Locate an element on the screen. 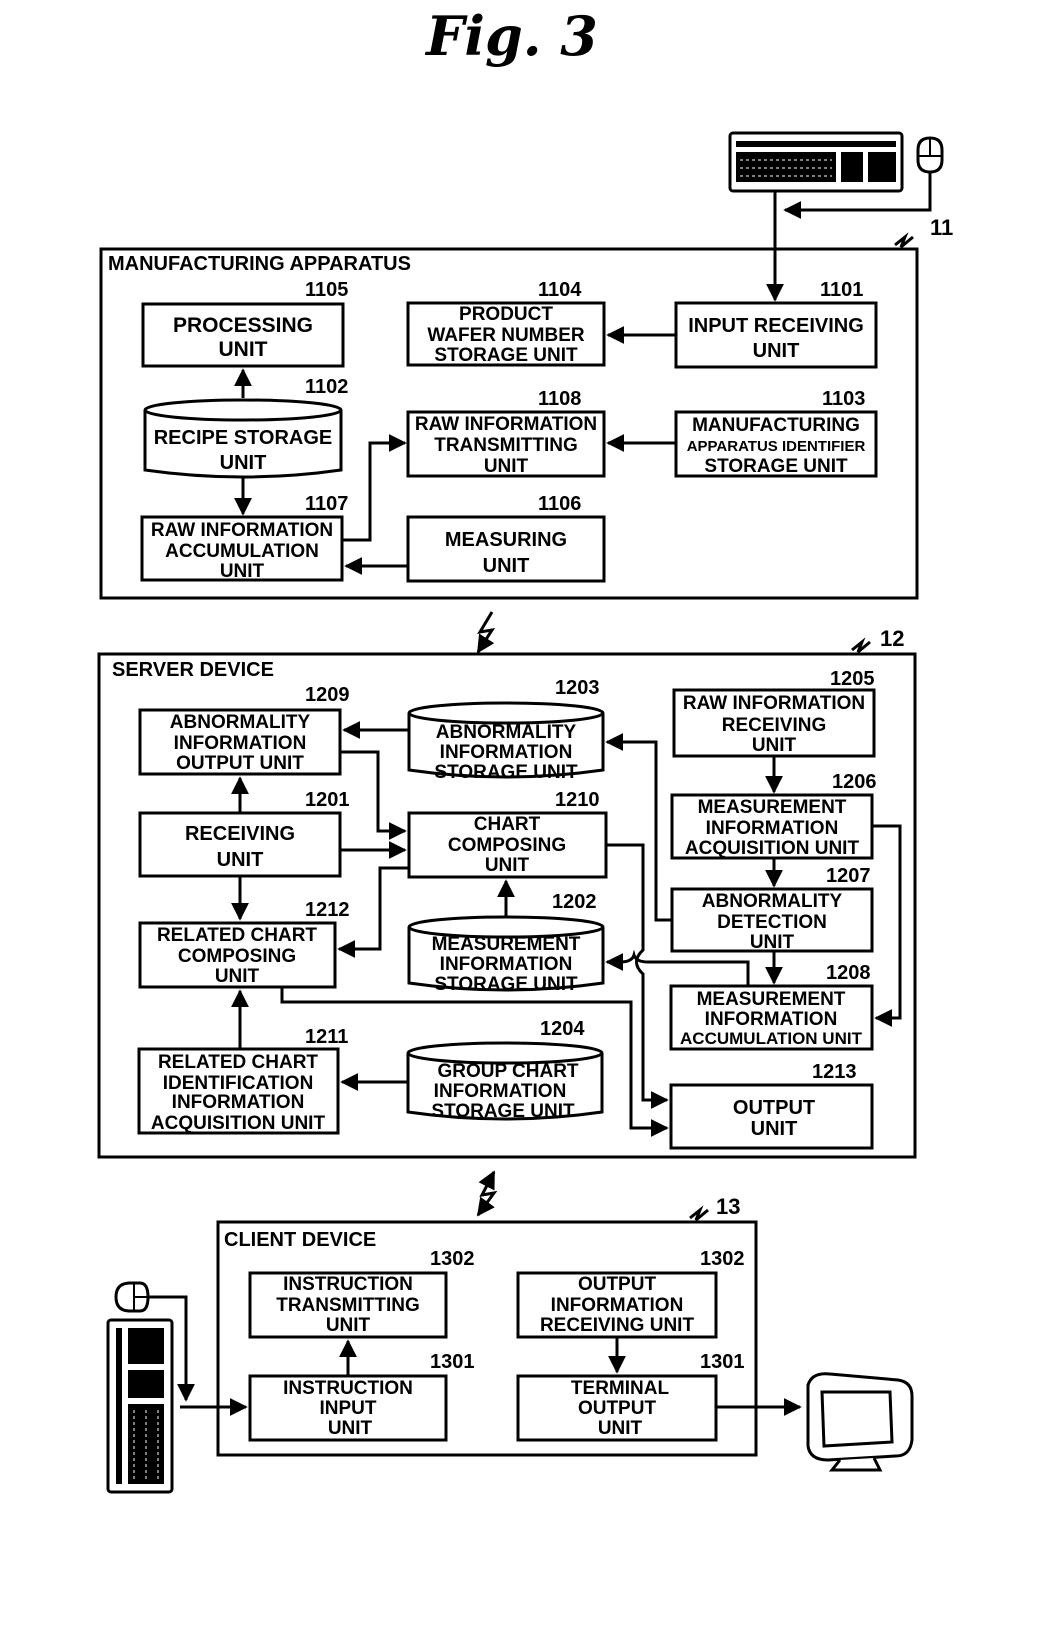 The image size is (1051, 1633). unit-label-line: PROCESSING is located at coordinates (243, 325).